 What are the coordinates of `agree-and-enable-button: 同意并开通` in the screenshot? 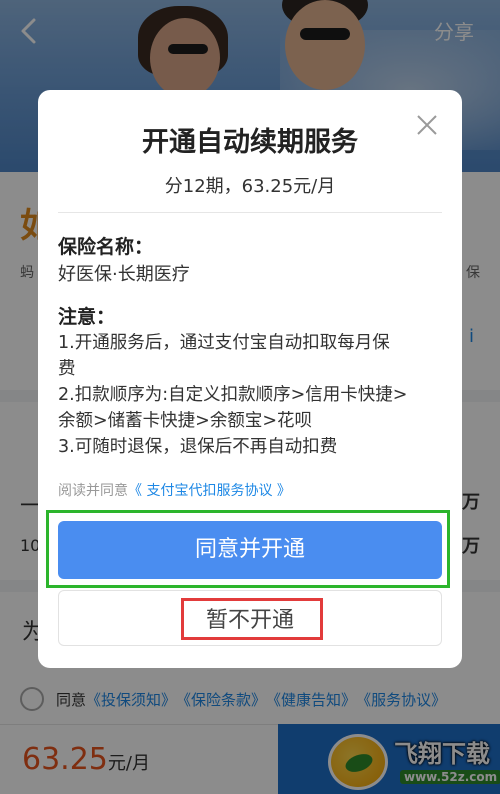 It's located at (250, 550).